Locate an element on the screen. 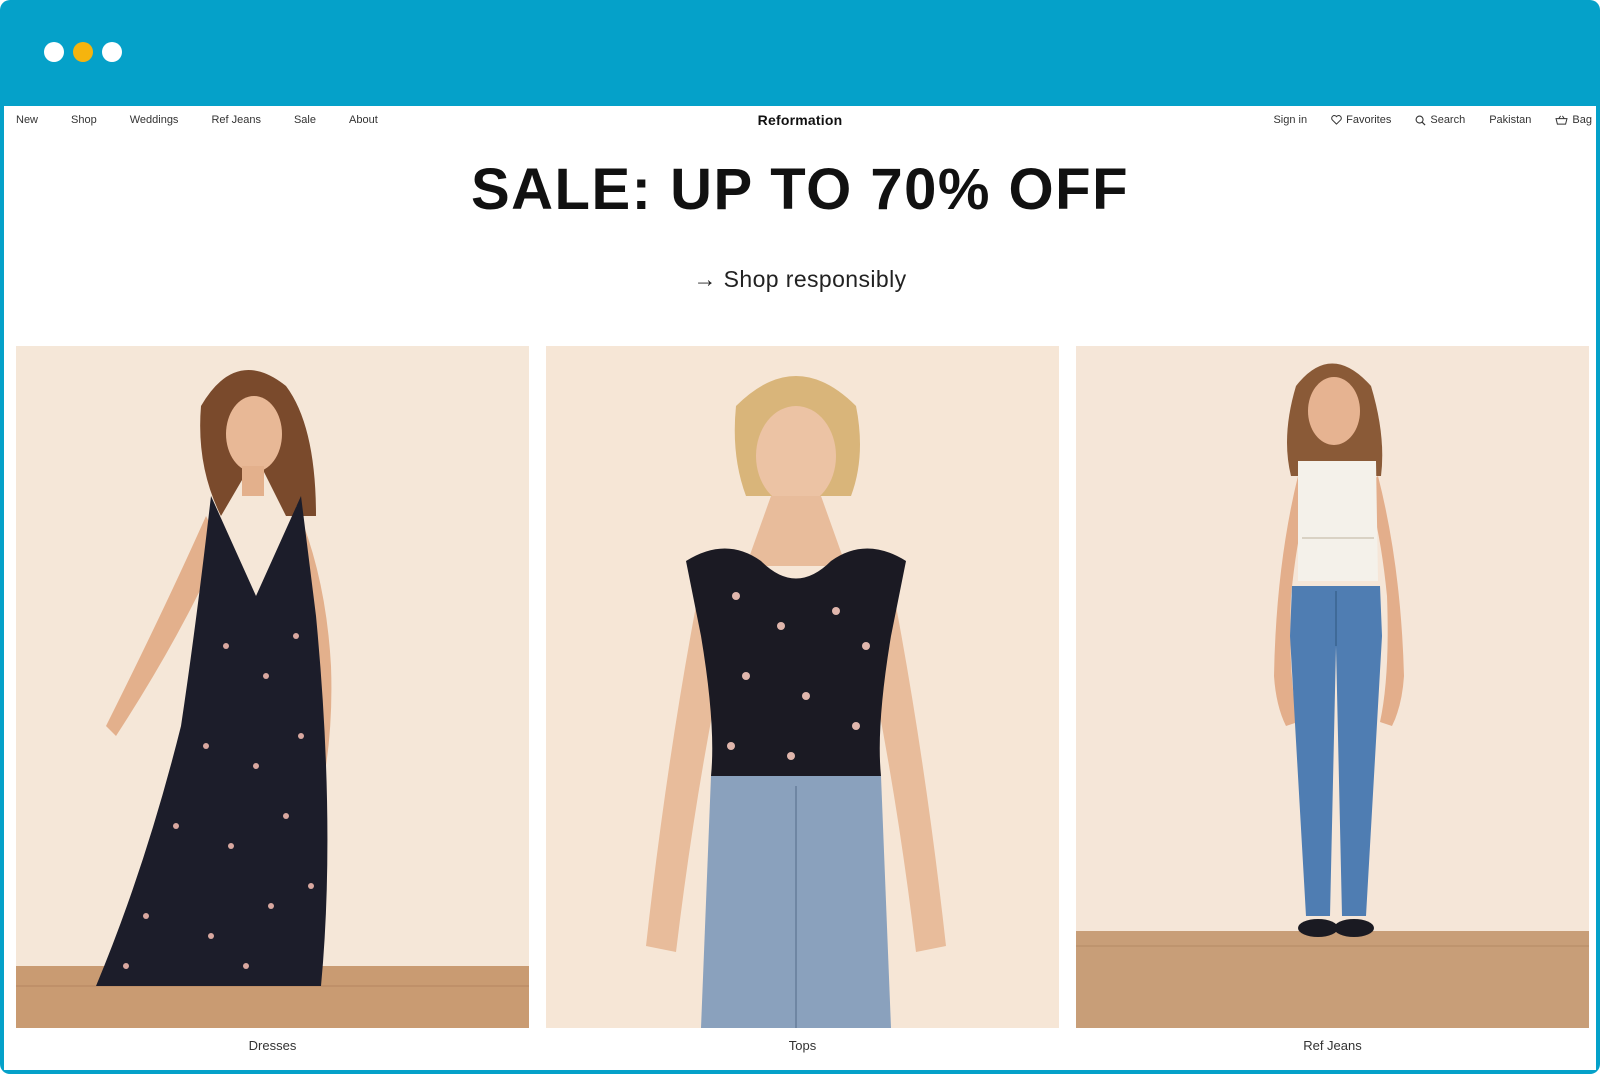  sign-in-link: Sign in is located at coordinates (1290, 120).